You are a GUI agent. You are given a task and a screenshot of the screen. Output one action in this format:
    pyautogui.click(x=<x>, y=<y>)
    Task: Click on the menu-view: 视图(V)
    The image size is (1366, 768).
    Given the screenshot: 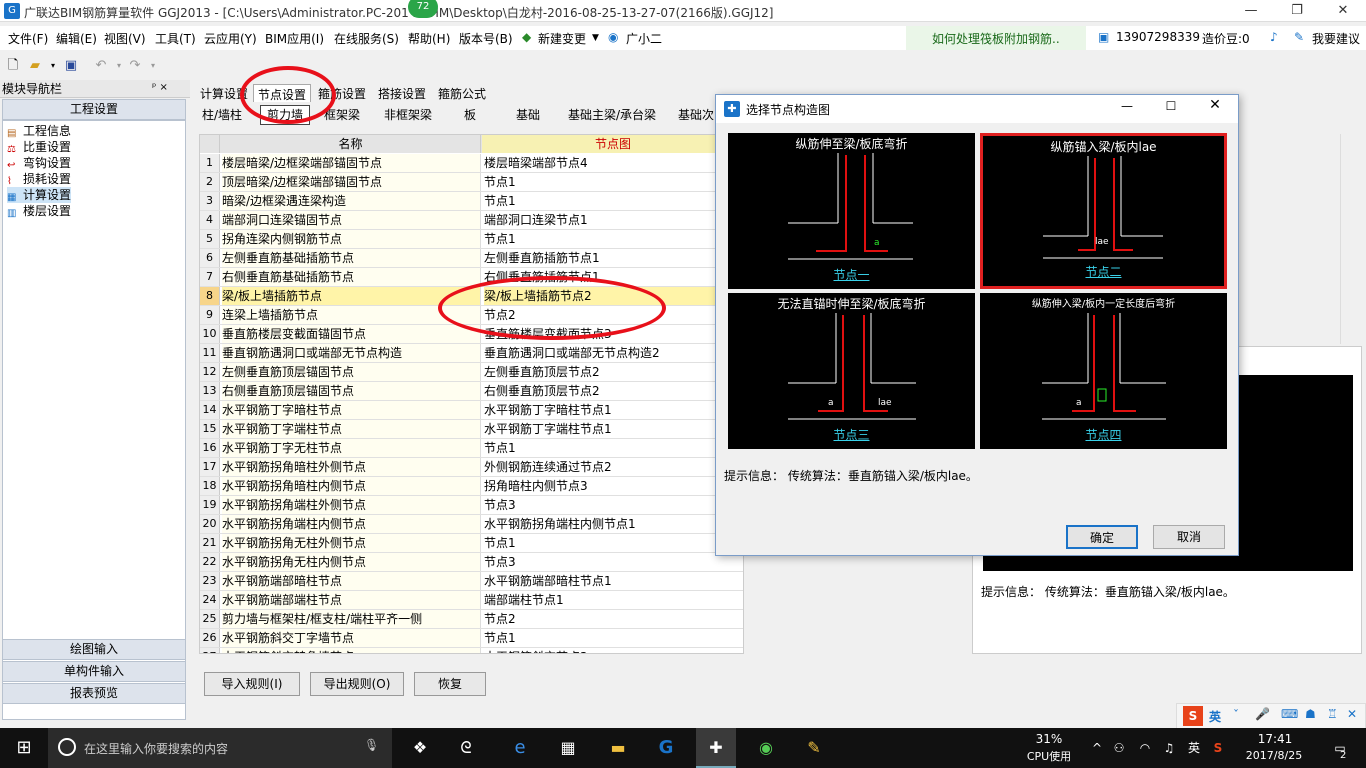 What is the action you would take?
    pyautogui.click(x=125, y=38)
    